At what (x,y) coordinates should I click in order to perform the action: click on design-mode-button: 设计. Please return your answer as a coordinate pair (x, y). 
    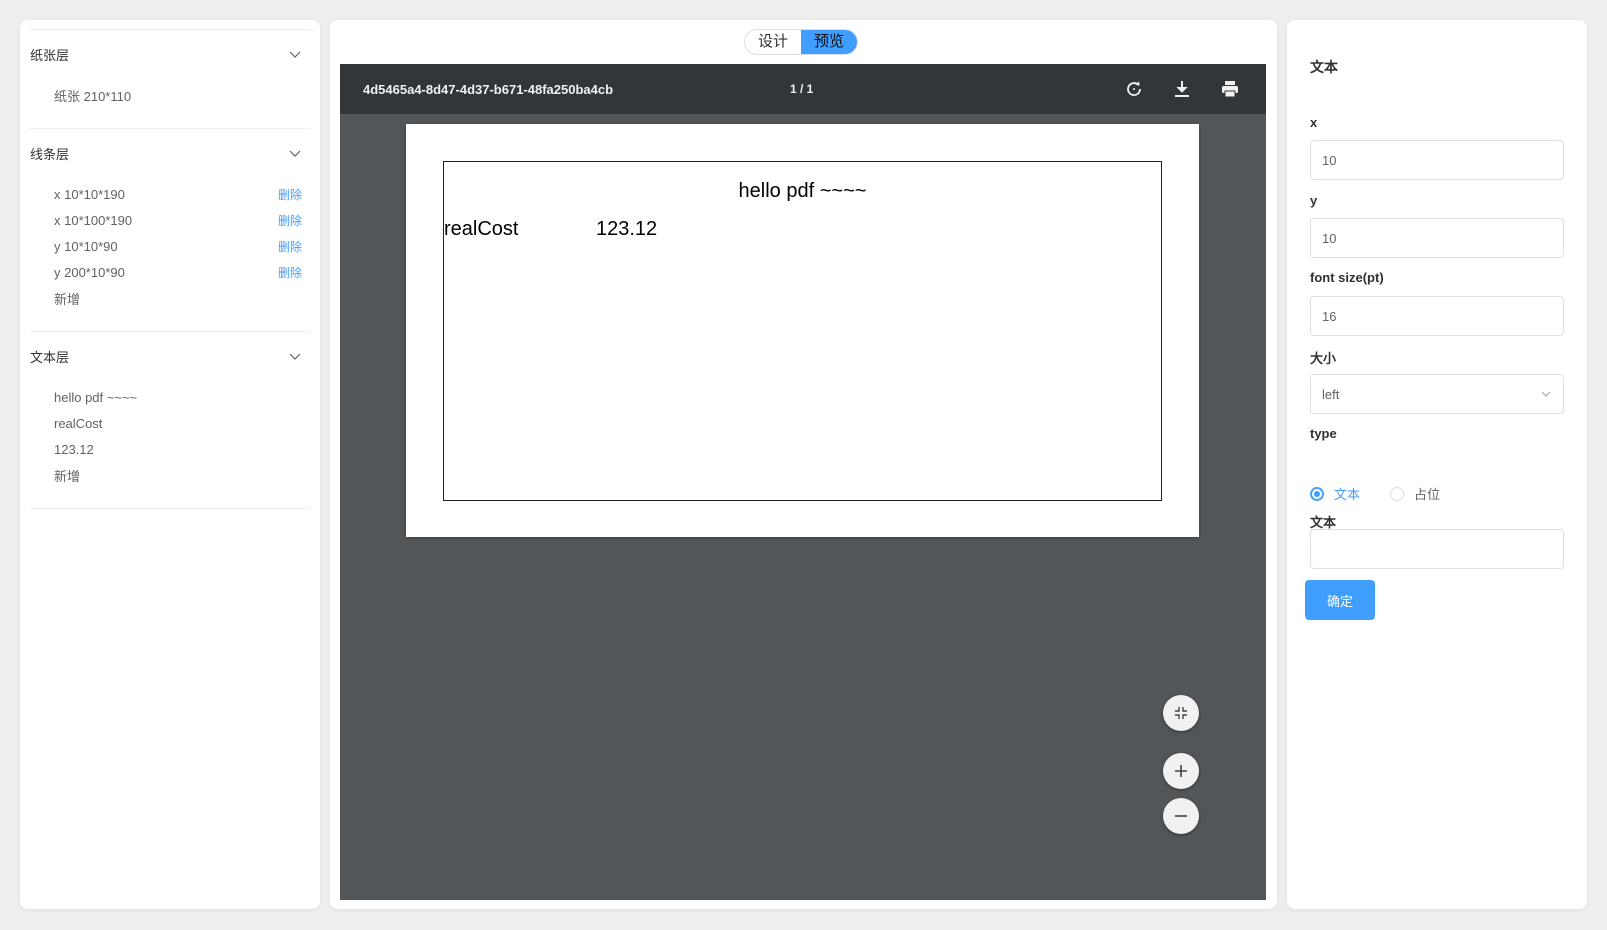
    Looking at the image, I should click on (773, 42).